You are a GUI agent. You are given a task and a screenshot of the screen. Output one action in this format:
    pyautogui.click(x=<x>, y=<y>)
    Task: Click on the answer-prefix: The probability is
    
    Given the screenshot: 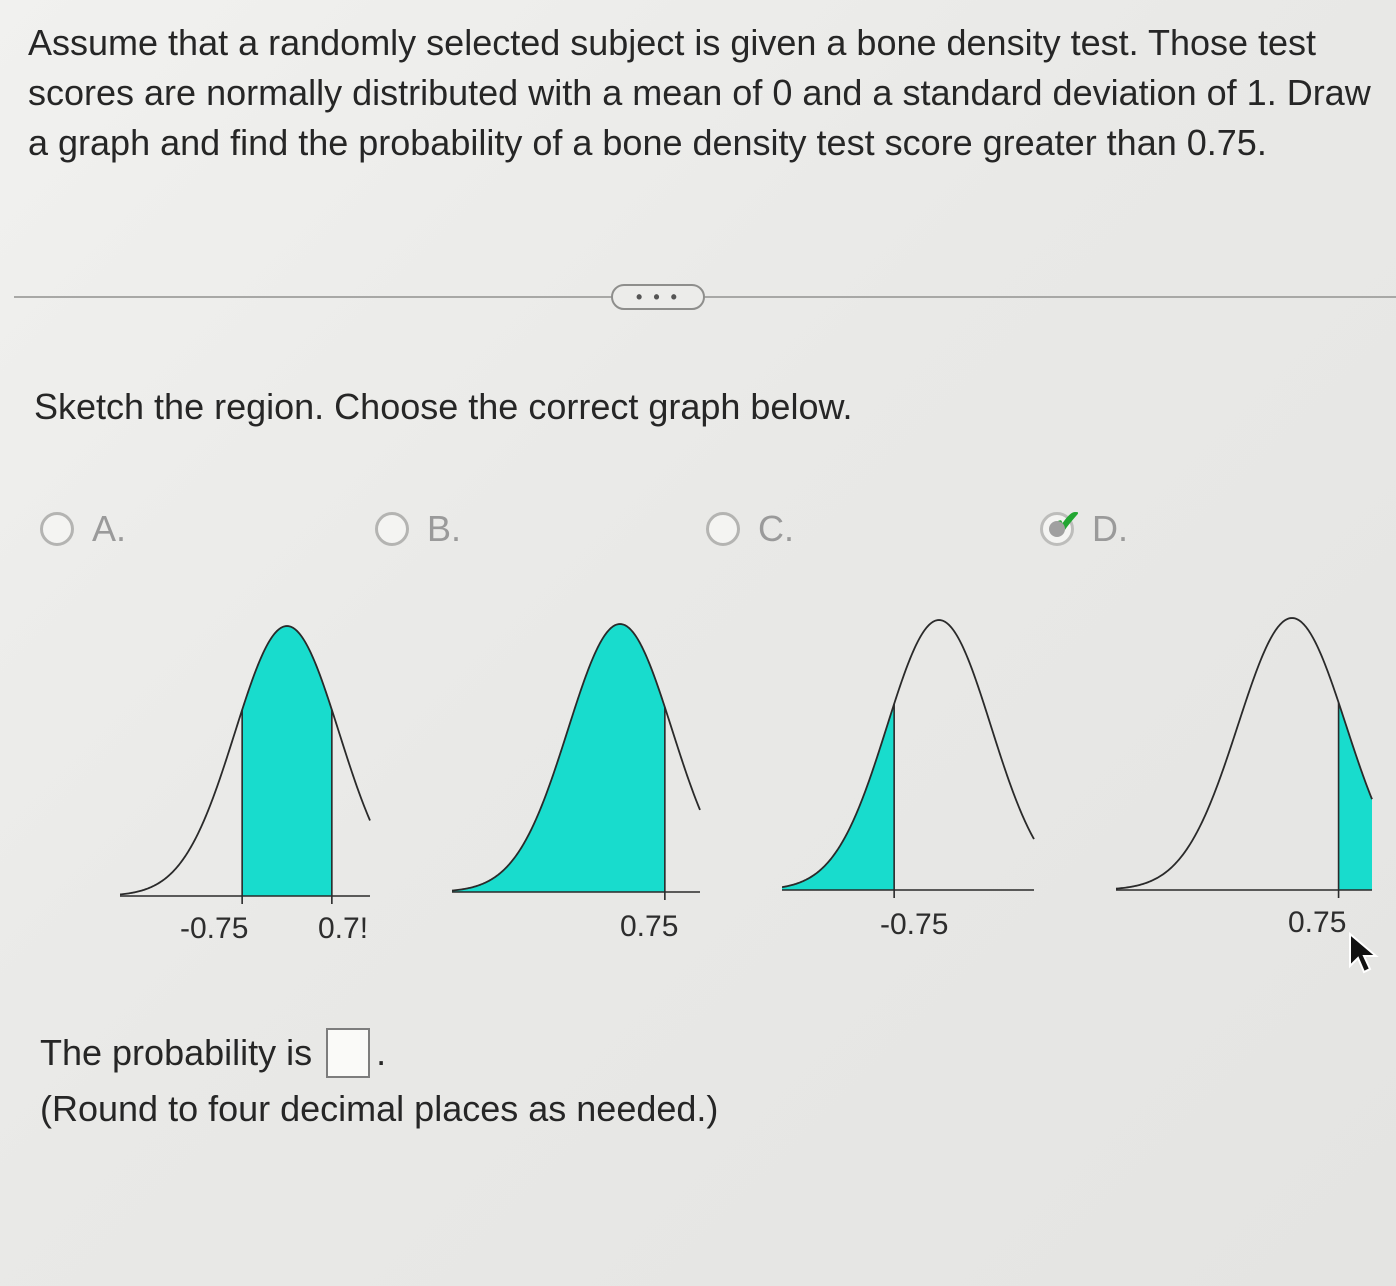 What is the action you would take?
    pyautogui.click(x=176, y=1052)
    